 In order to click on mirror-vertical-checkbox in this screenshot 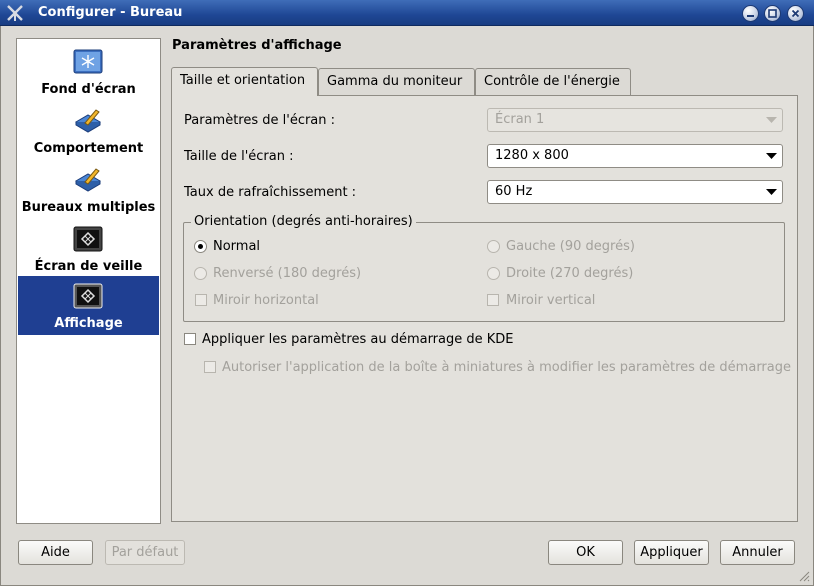, I will do `click(493, 300)`.